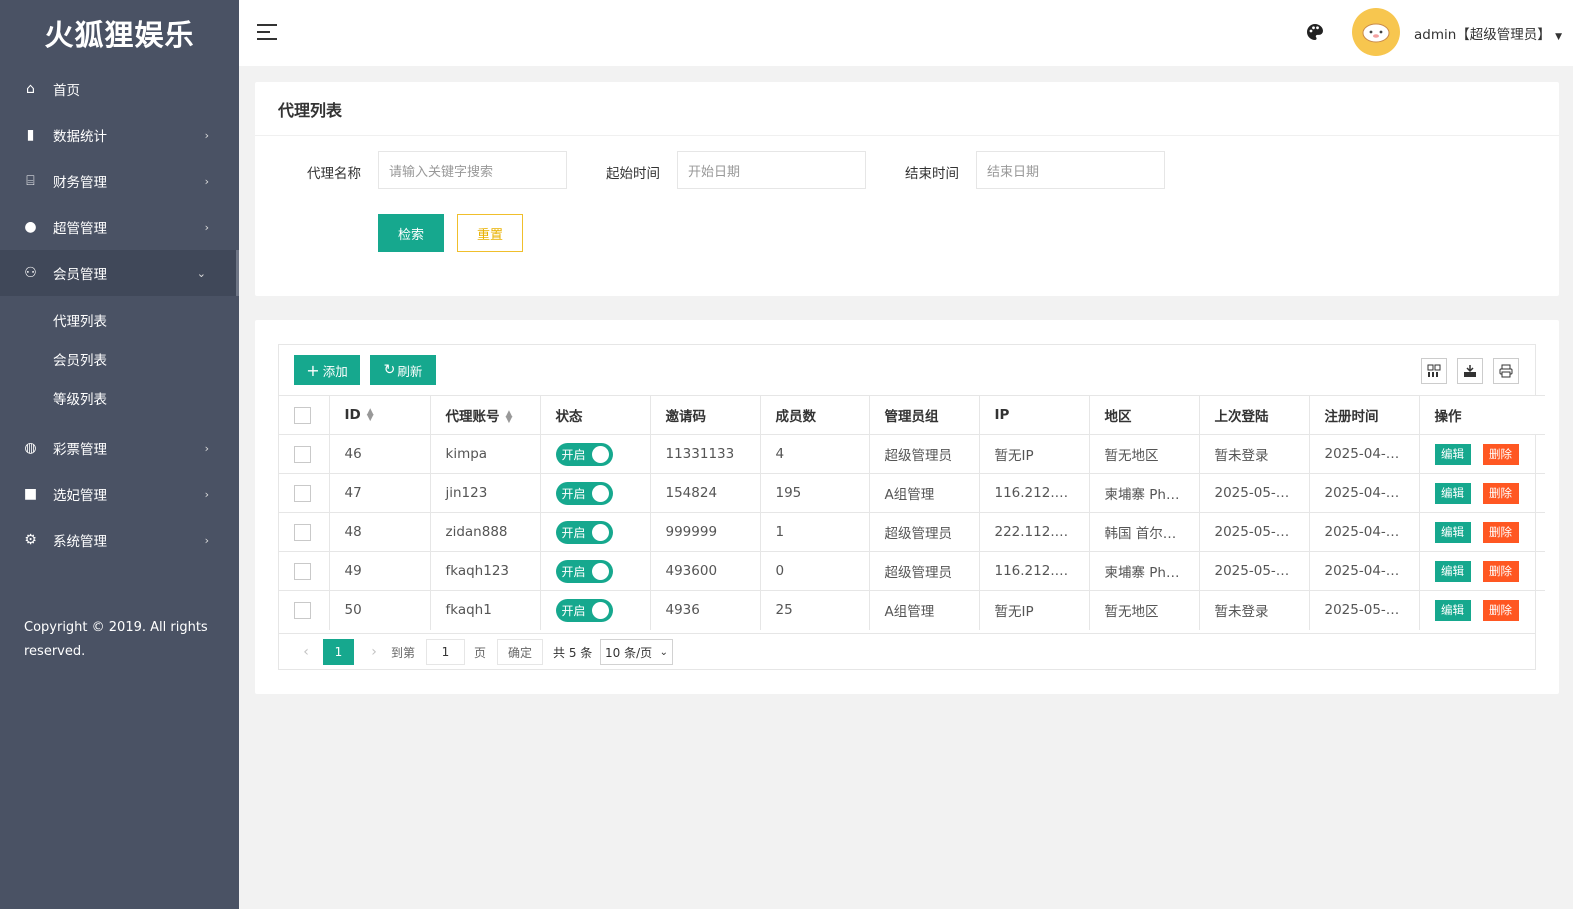  I want to click on page-size-select: 10 条/页 ⌄, so click(636, 652).